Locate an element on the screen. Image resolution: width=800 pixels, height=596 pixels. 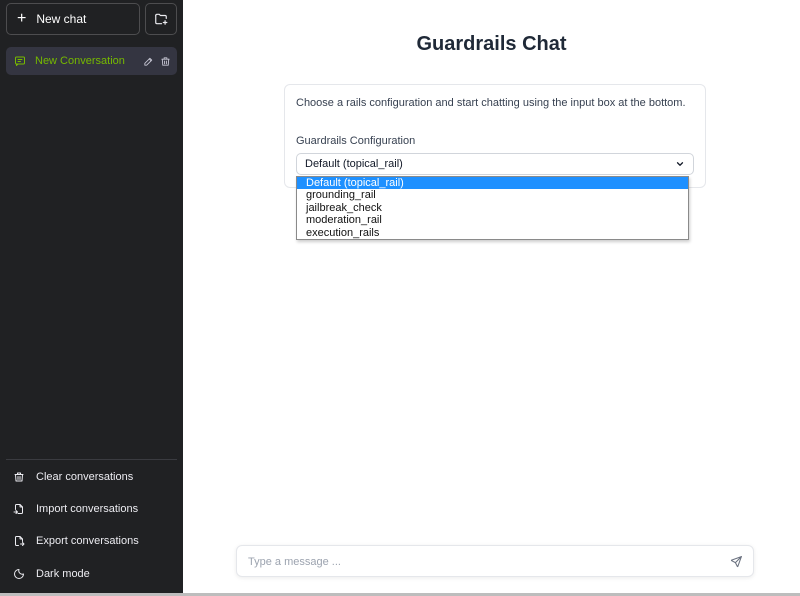
config-label: Guardrails Configuration is located at coordinates (356, 141).